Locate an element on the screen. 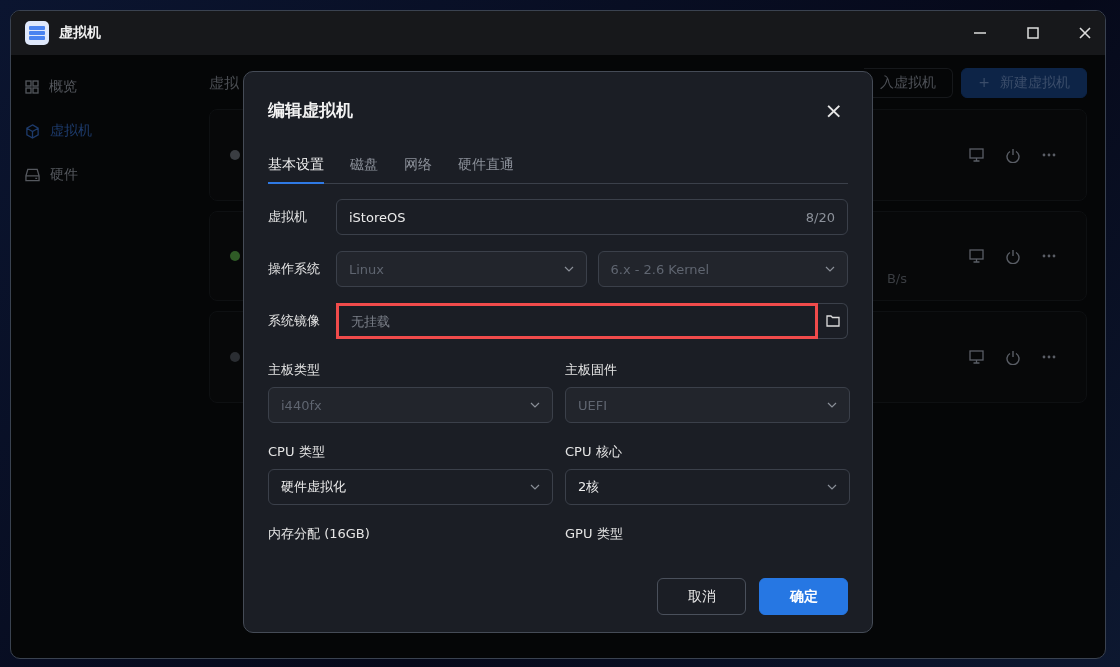 The width and height of the screenshot is (1120, 667). field-label: 主板固件 is located at coordinates (591, 370).